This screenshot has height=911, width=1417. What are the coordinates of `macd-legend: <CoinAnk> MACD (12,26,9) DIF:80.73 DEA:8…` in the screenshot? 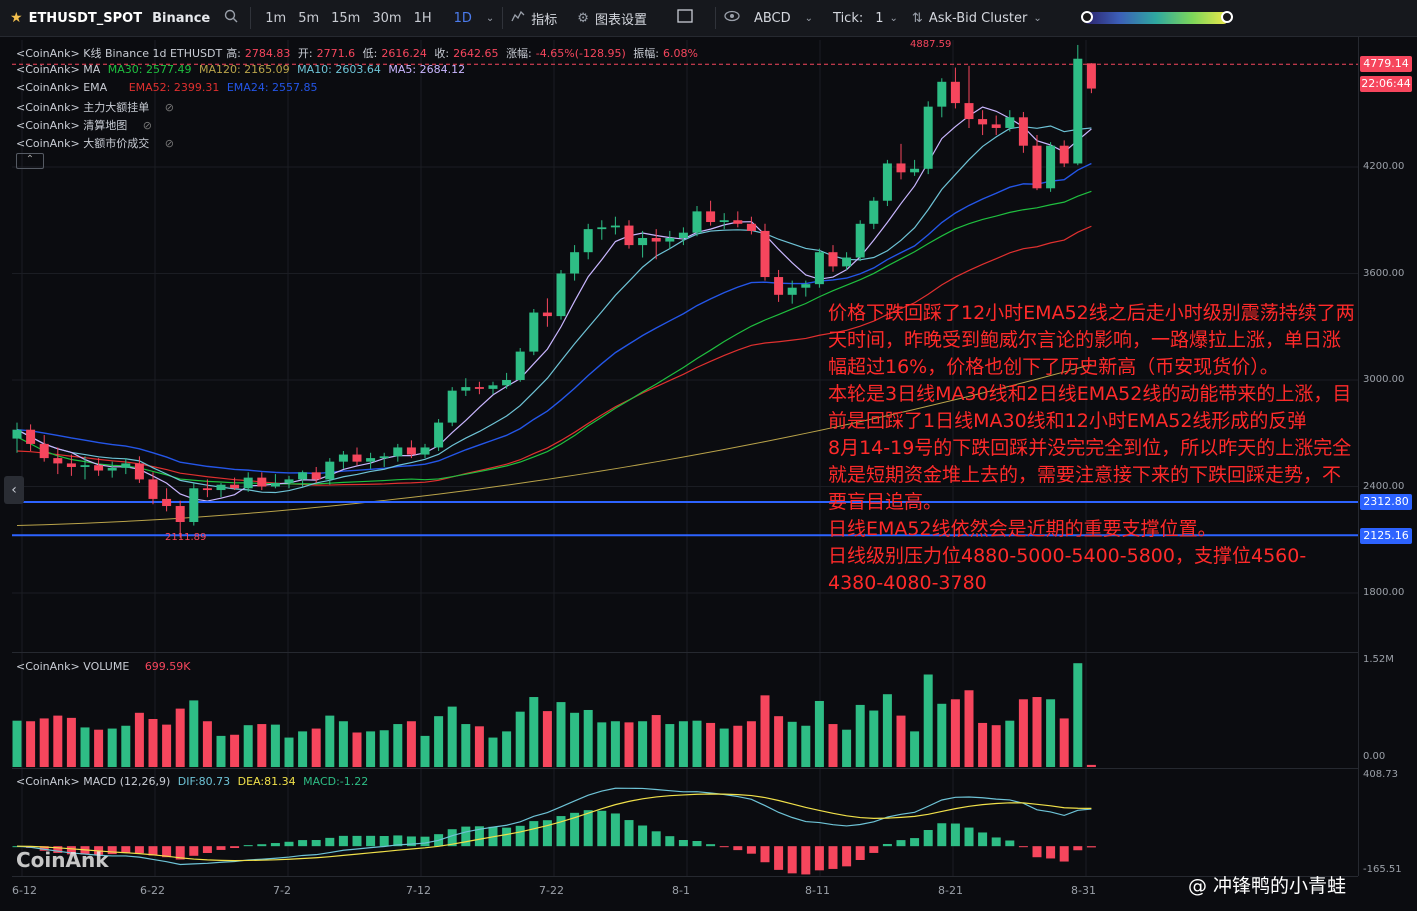 It's located at (194, 781).